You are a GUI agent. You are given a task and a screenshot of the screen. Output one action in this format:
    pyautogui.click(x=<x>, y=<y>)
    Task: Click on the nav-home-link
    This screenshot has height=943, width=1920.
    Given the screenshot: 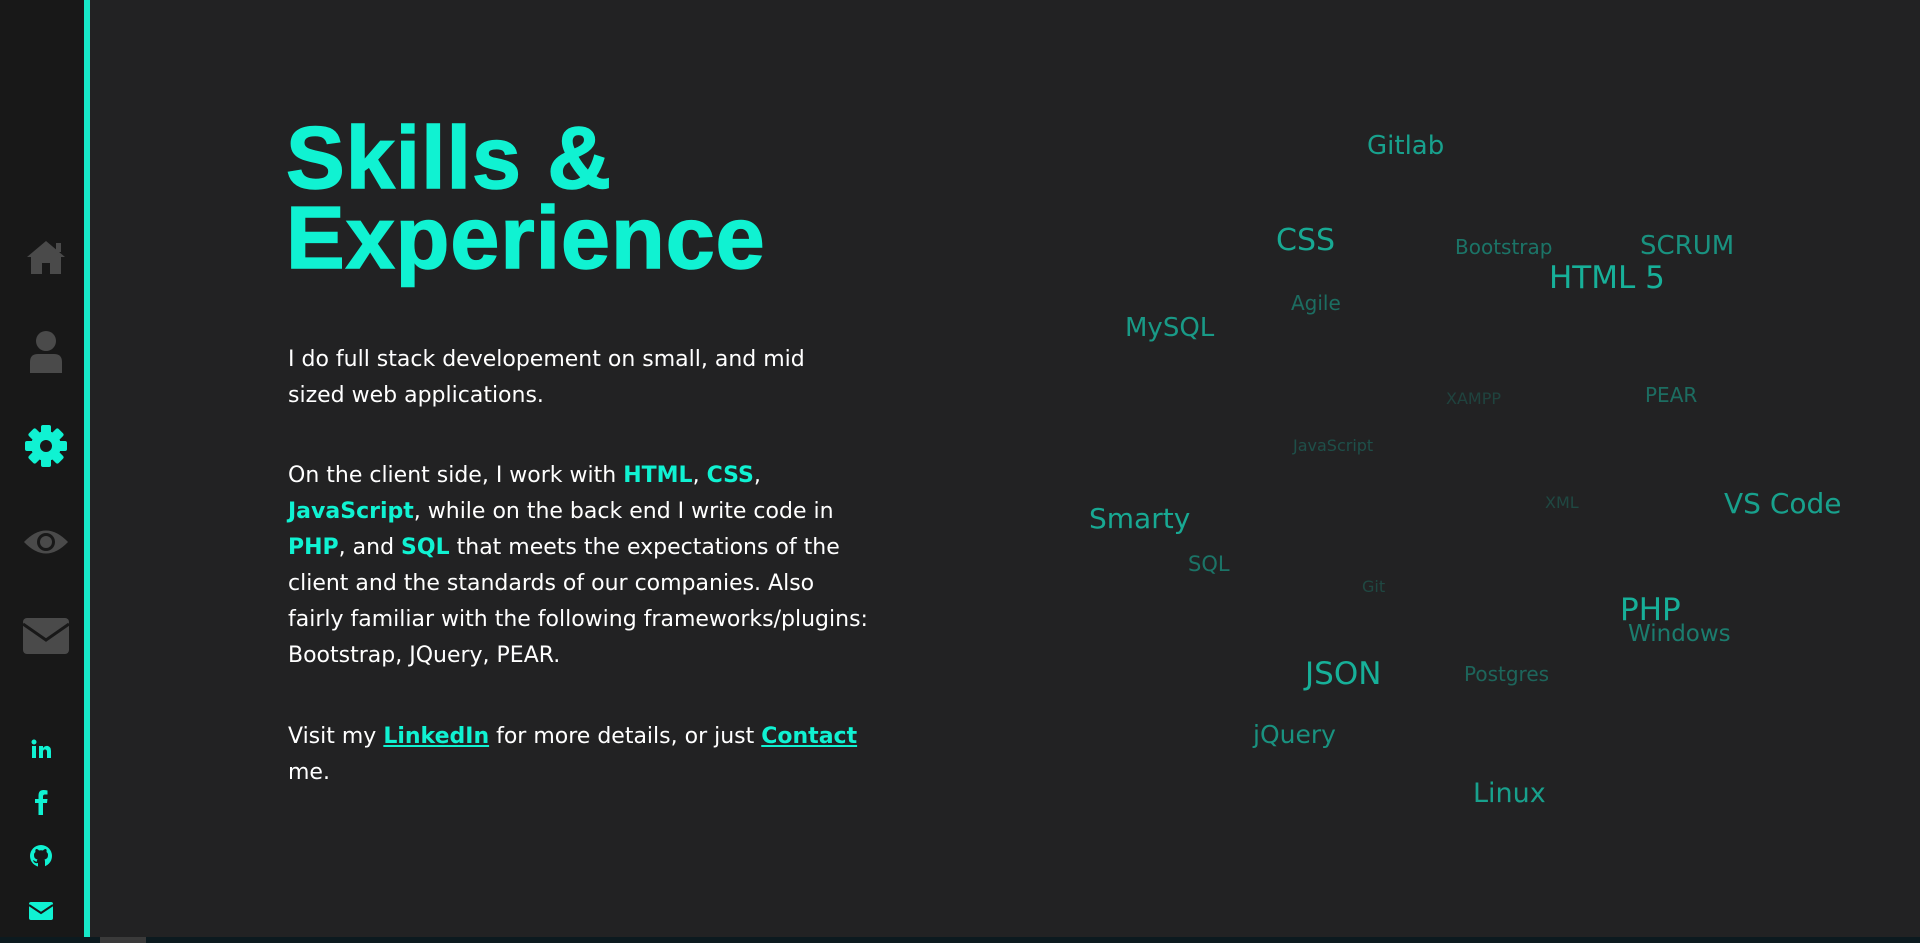 What is the action you would take?
    pyautogui.click(x=46, y=257)
    